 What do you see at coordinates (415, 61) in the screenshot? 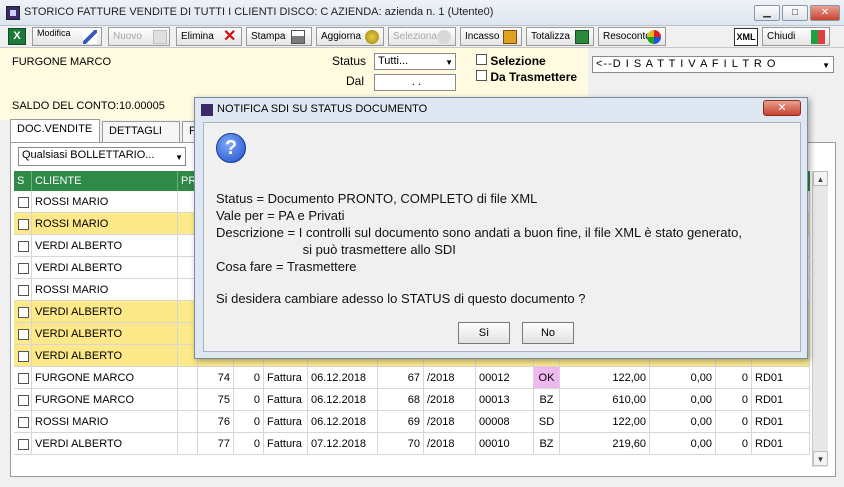
I see `status-select: Tutti... ▼` at bounding box center [415, 61].